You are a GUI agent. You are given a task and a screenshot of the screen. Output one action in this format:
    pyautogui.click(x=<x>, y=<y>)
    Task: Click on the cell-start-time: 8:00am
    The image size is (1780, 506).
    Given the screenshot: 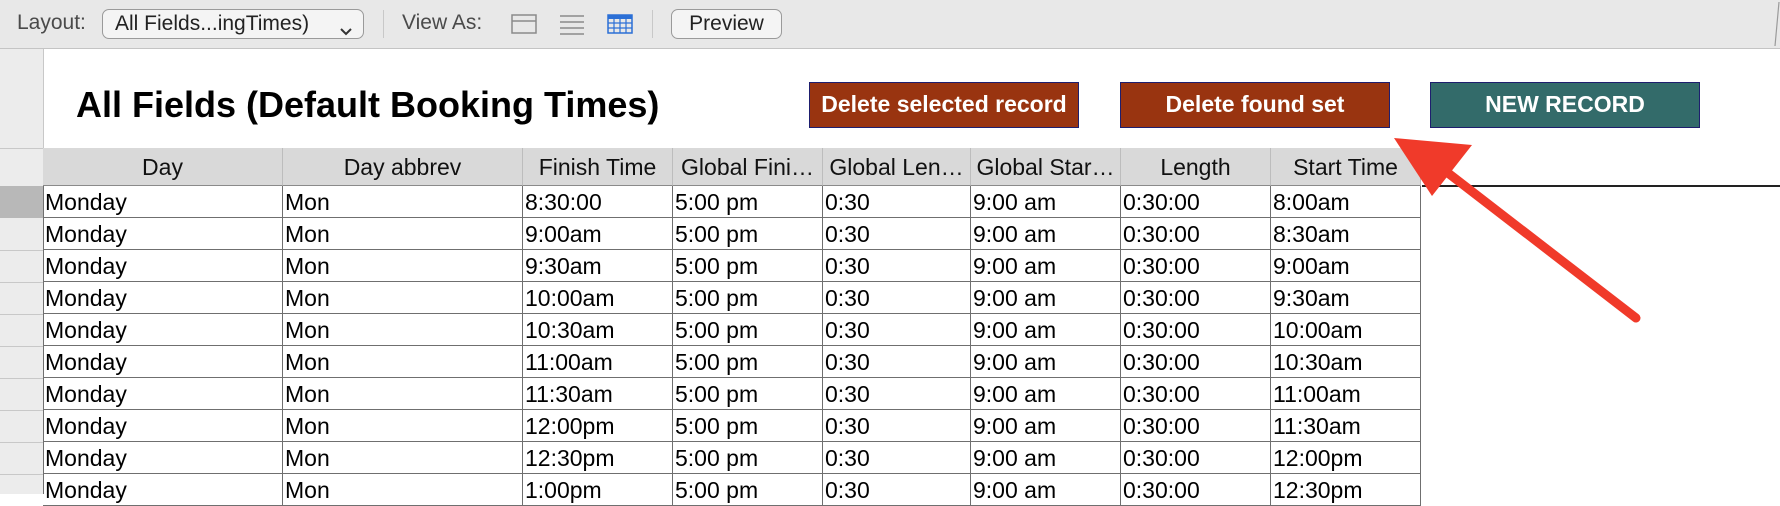 What is the action you would take?
    pyautogui.click(x=1346, y=202)
    